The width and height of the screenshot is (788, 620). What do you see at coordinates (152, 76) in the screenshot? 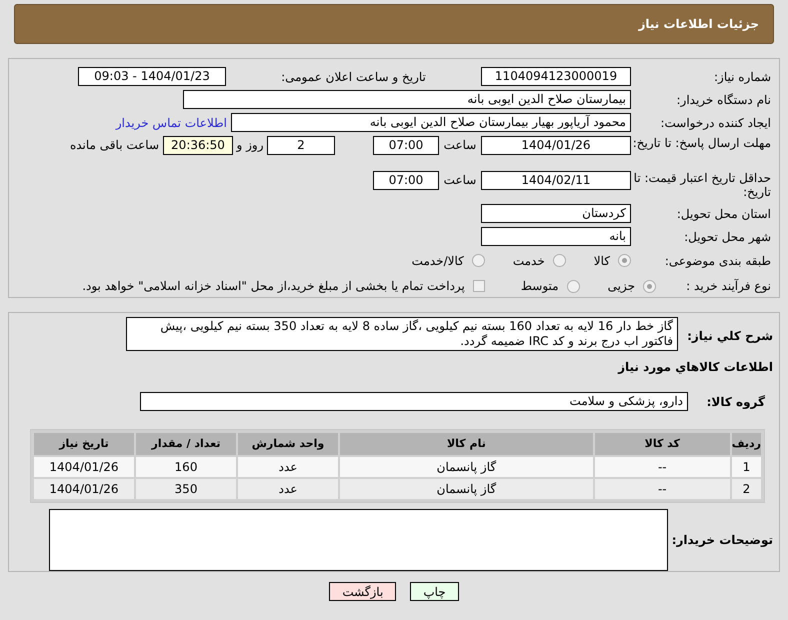
I see `announce-date-field: 1404/01/23 - 09:03` at bounding box center [152, 76].